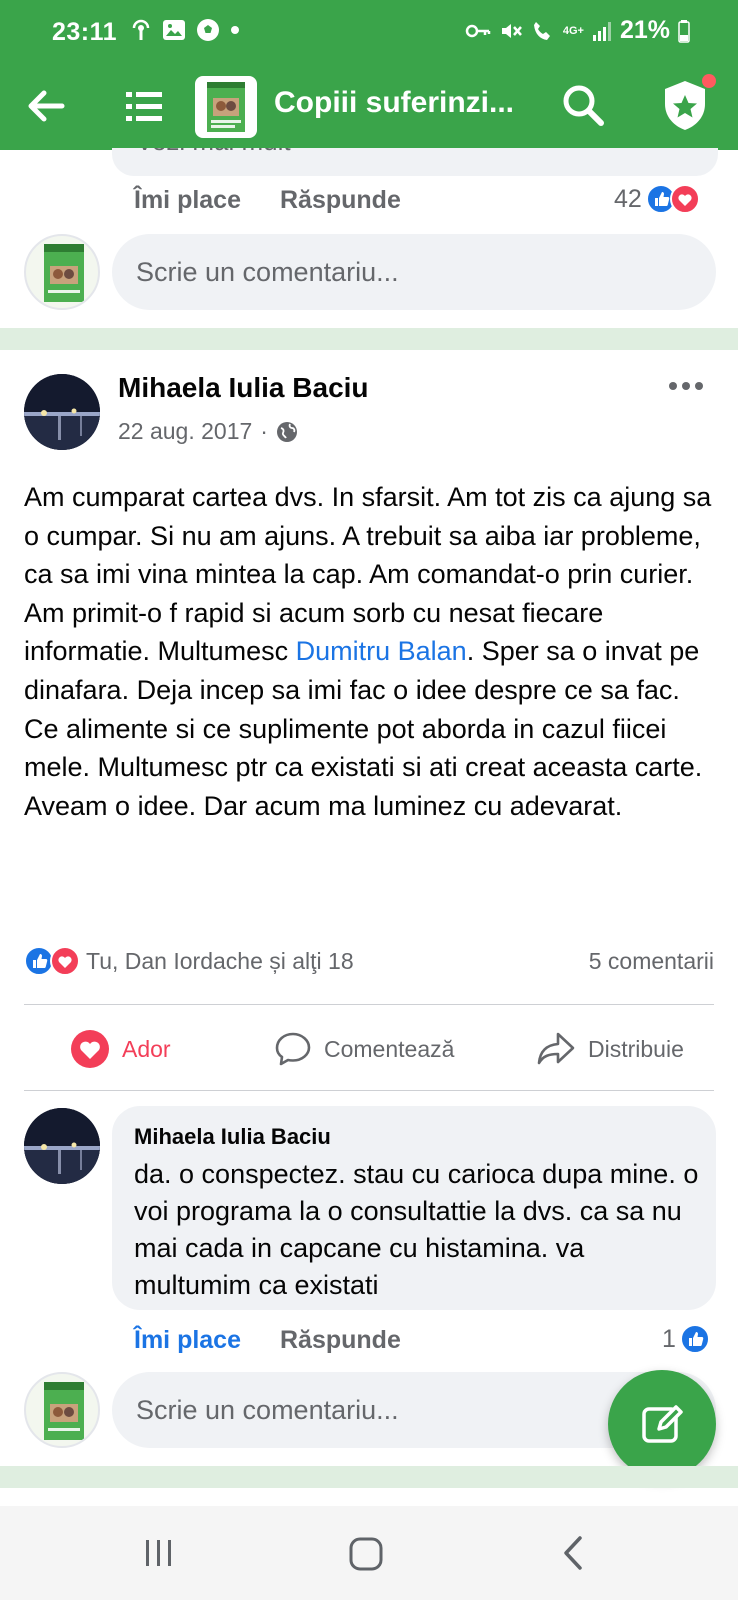 The image size is (738, 1600). I want to click on group-thumbnail, so click(226, 107).